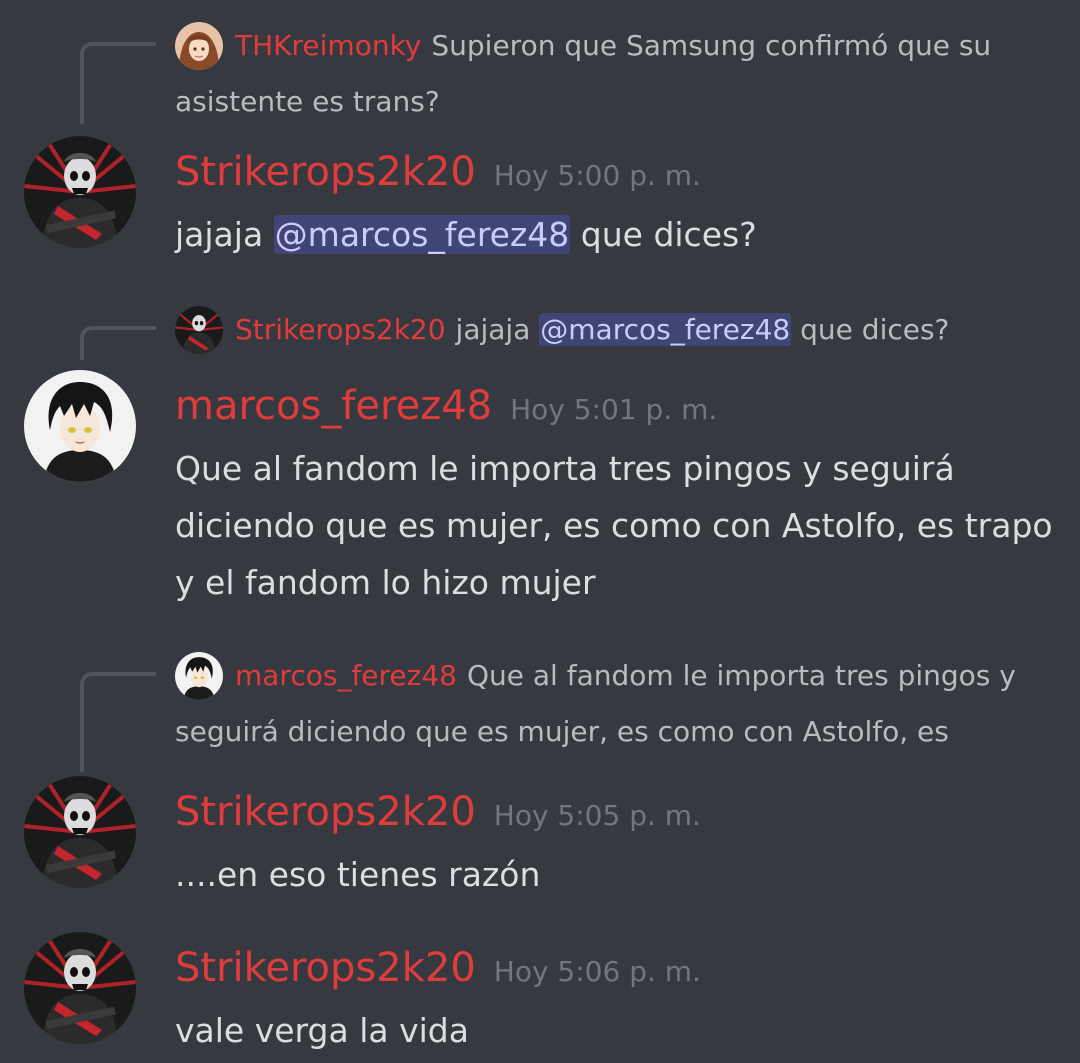 The height and width of the screenshot is (1063, 1080). I want to click on message-content: vale verga la vida, so click(322, 1030).